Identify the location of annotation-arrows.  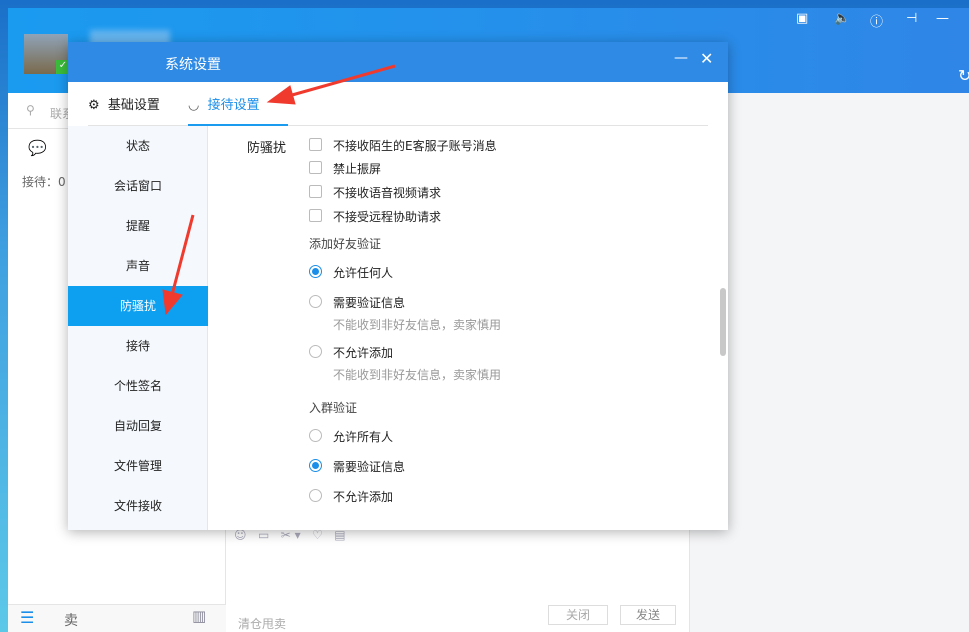
(279, 190).